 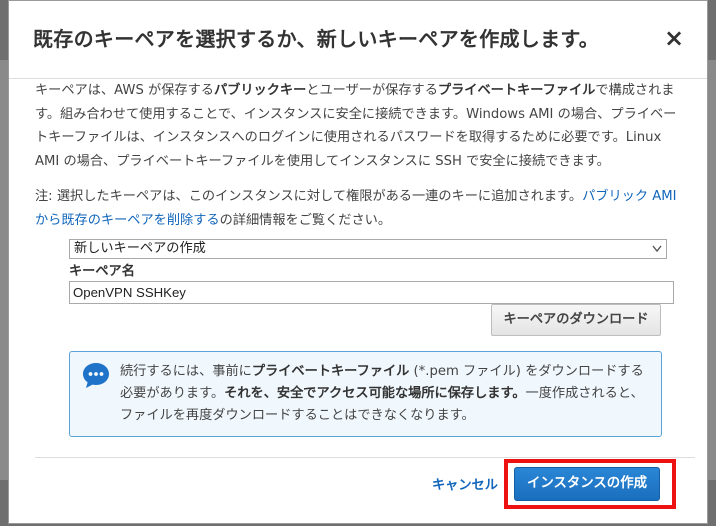 I want to click on background-page-left, so click(x=4, y=270).